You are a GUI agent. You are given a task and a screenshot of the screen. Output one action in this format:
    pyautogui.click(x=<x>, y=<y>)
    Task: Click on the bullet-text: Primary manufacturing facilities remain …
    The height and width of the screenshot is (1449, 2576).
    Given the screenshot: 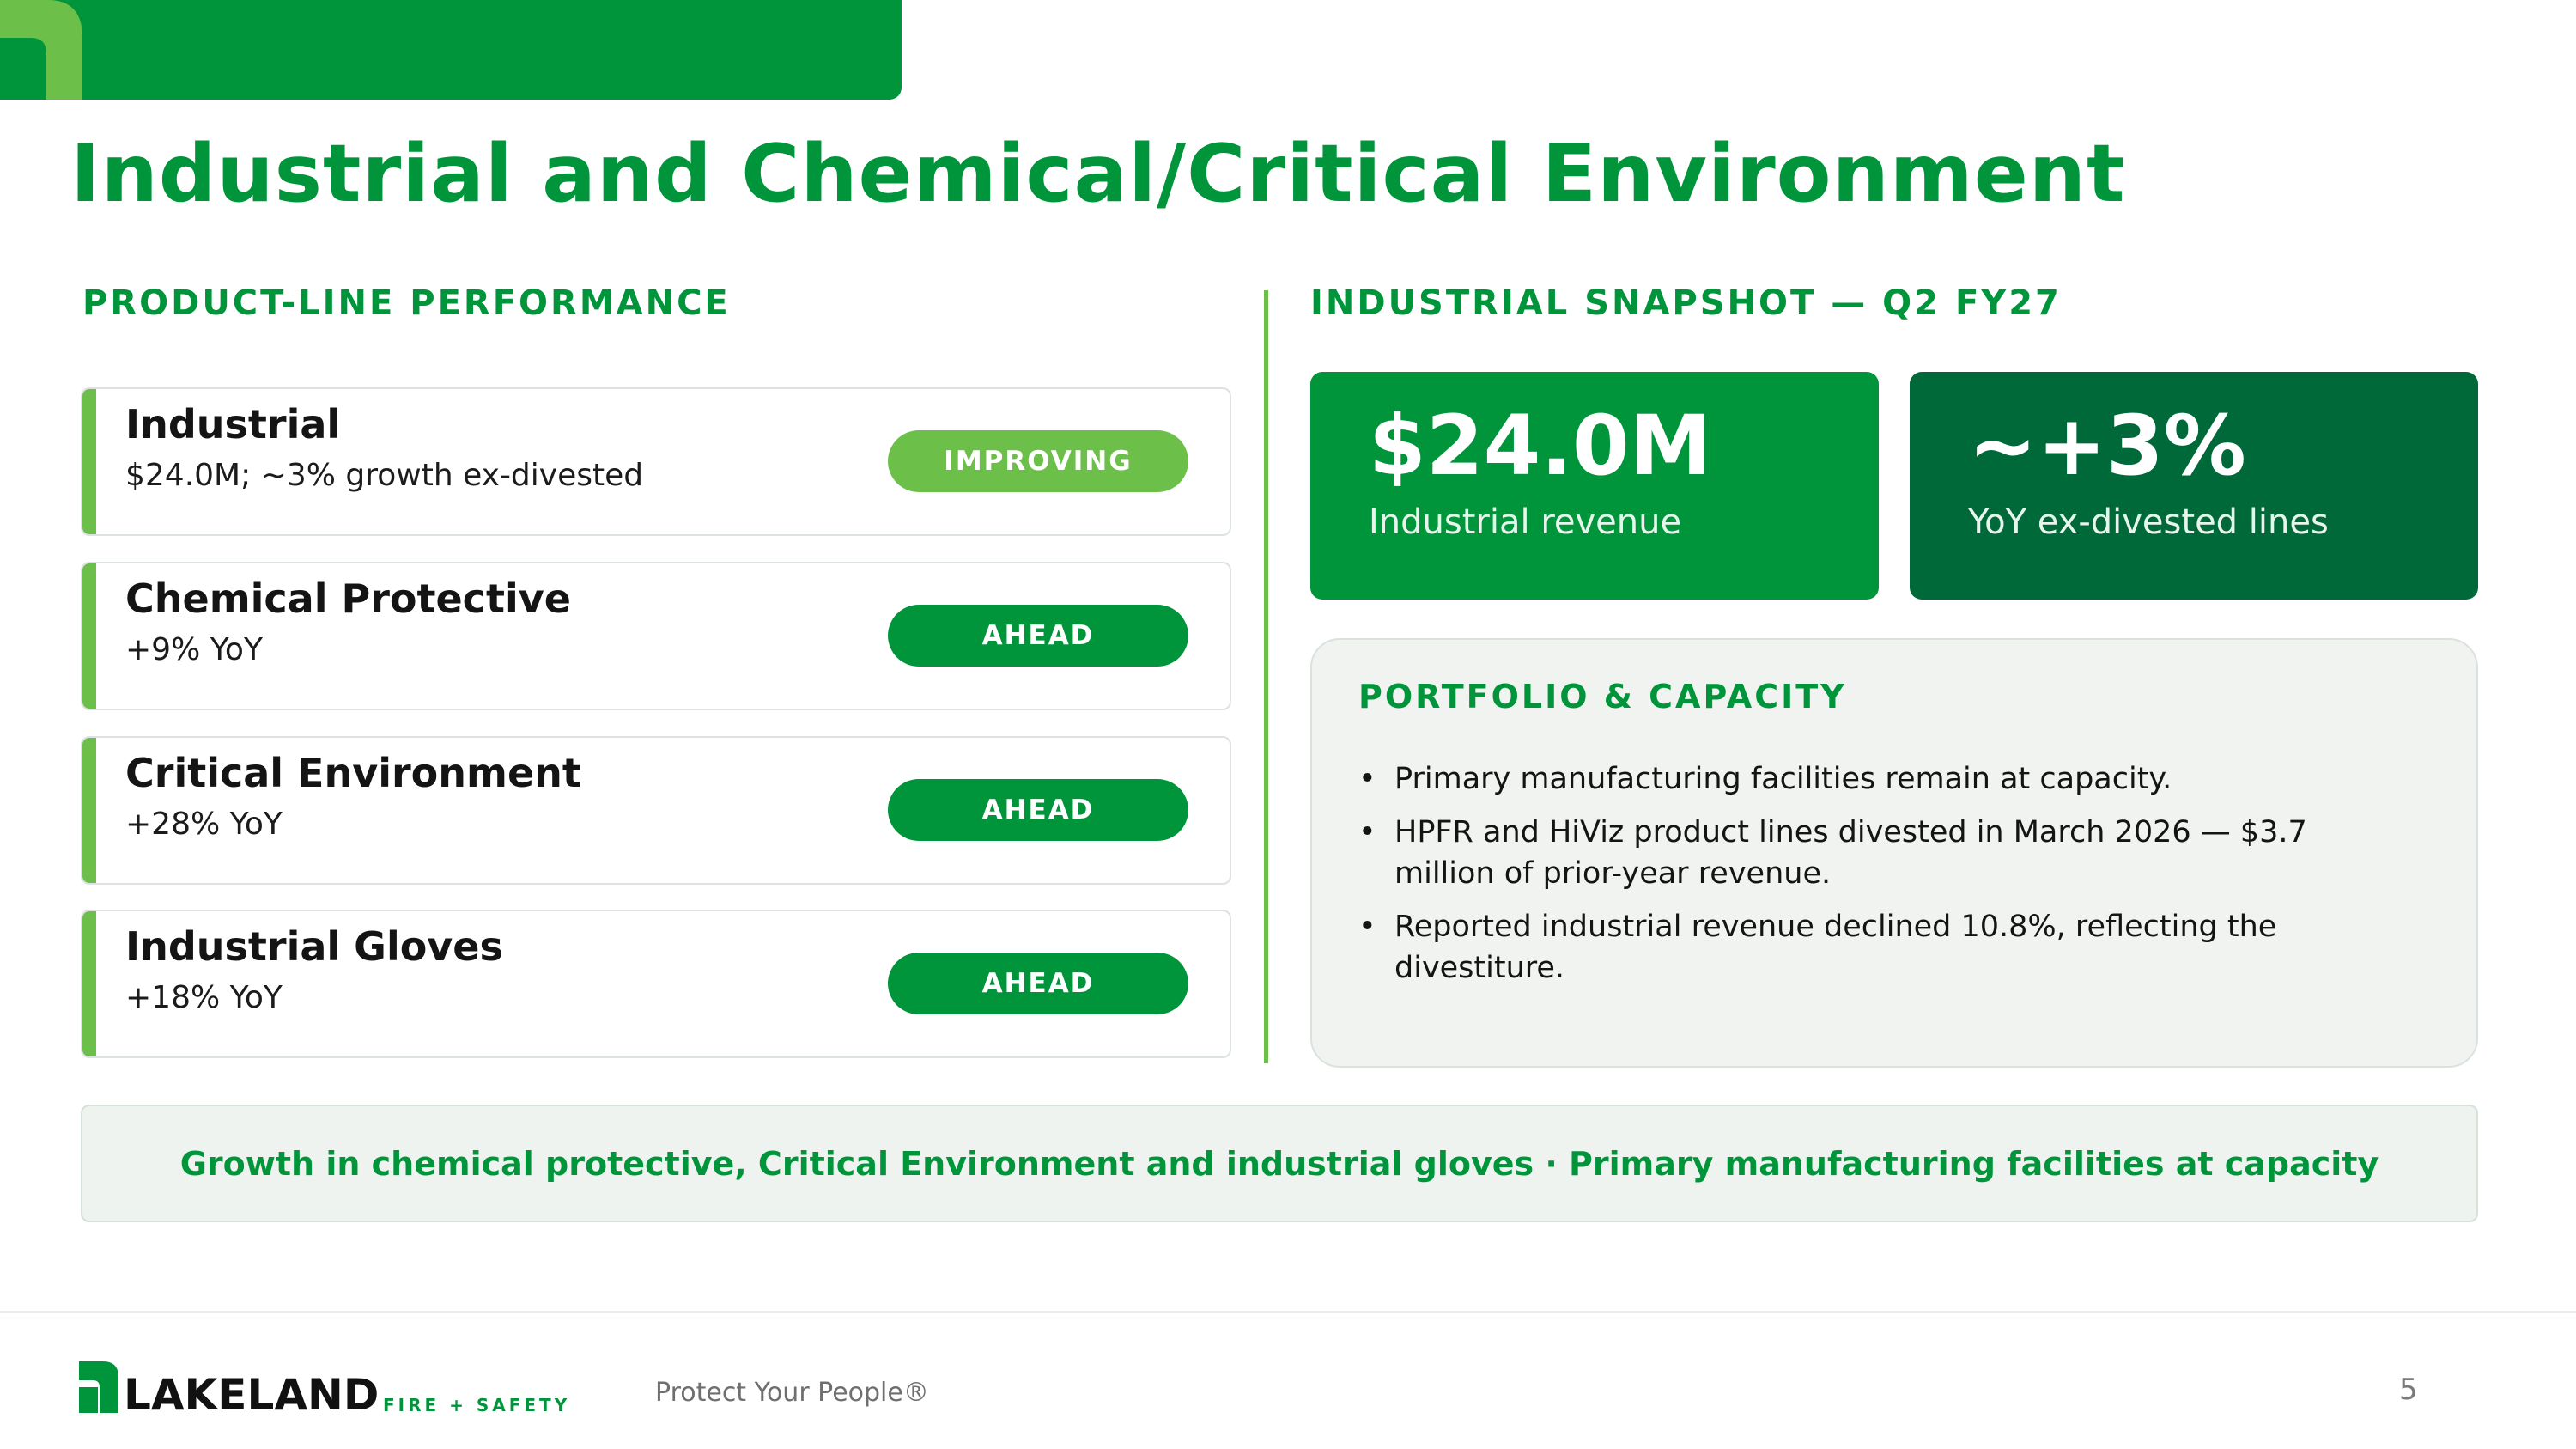 What is the action you would take?
    pyautogui.click(x=1783, y=779)
    